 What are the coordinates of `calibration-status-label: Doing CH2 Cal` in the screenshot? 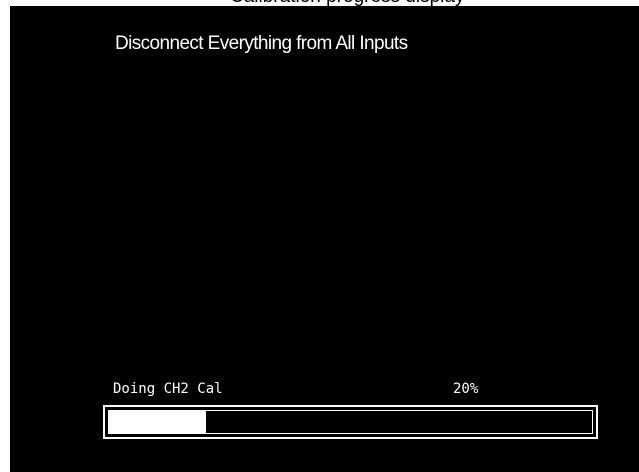 It's located at (168, 389).